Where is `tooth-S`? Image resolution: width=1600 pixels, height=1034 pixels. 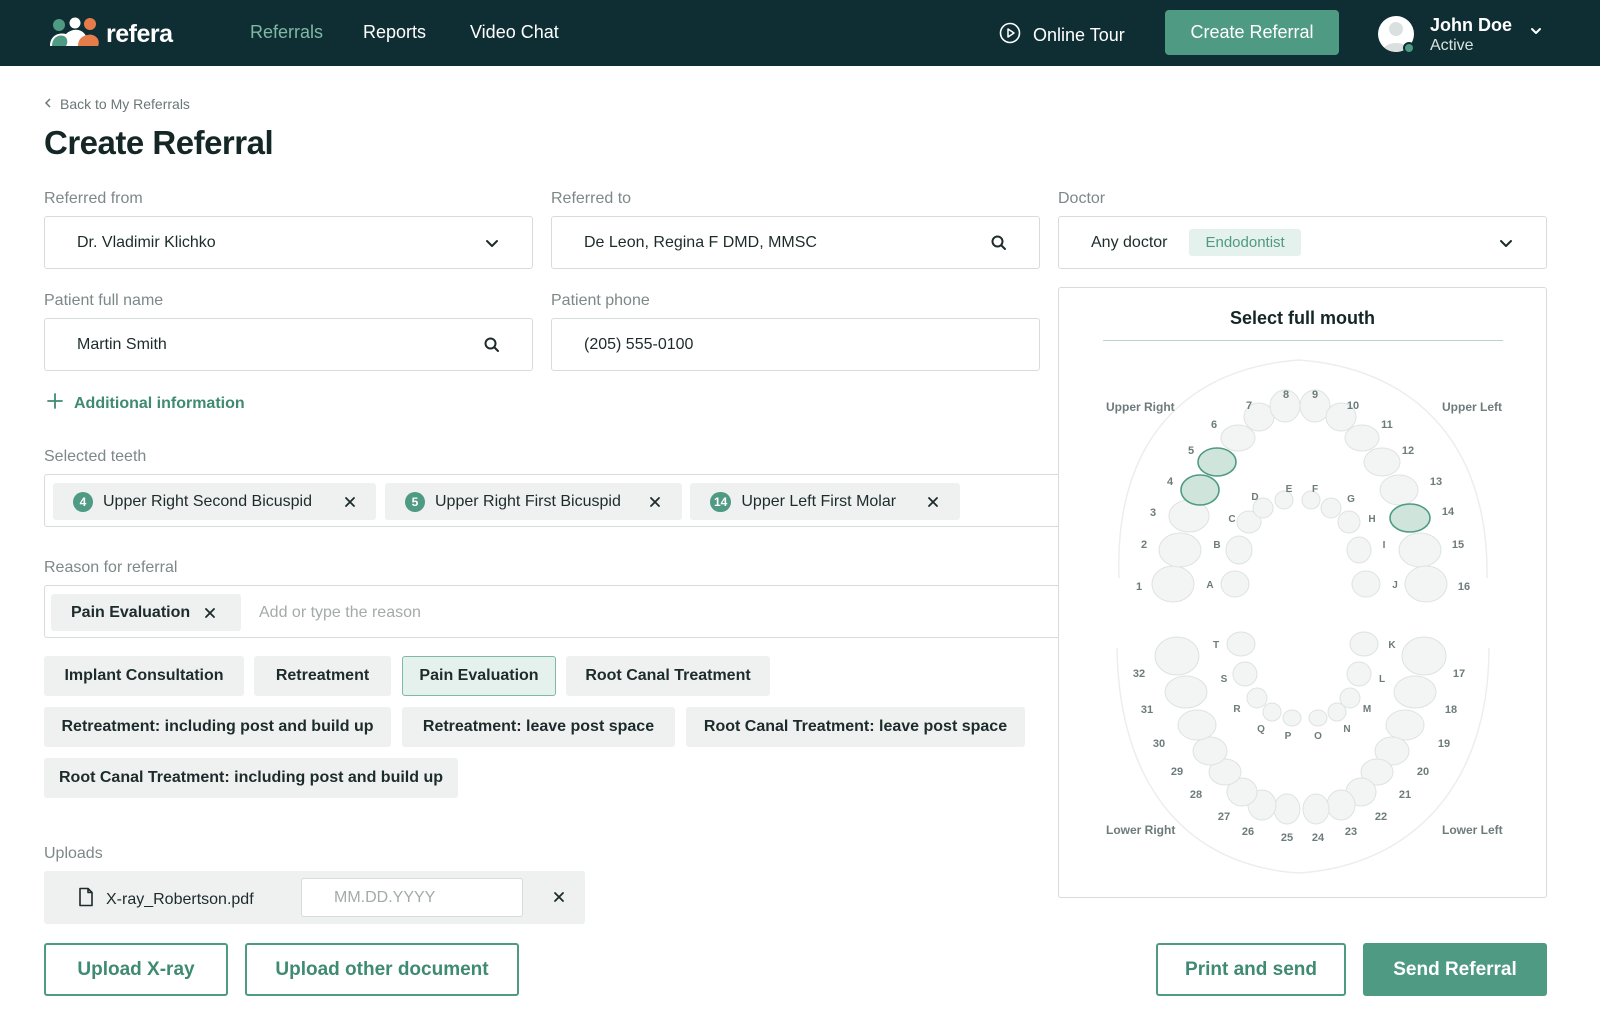
tooth-S is located at coordinates (1245, 674).